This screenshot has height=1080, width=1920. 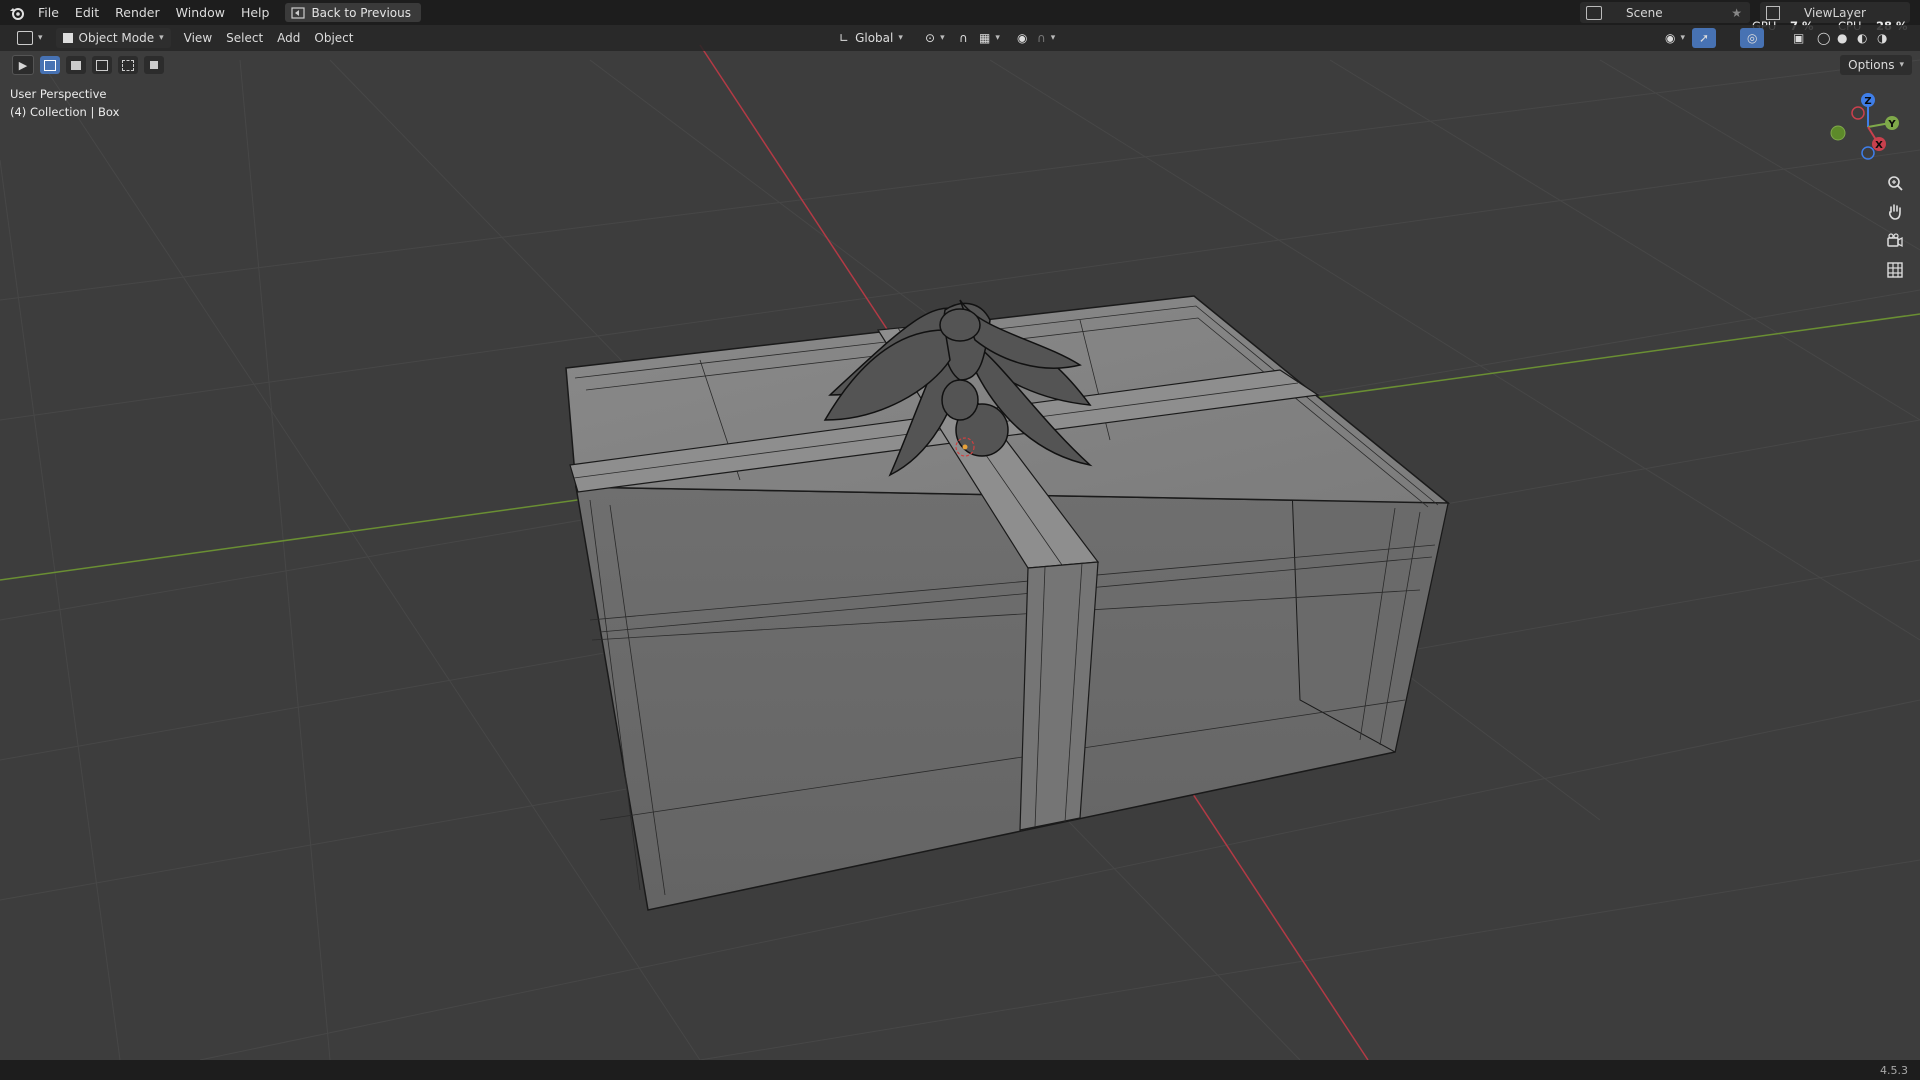 I want to click on mode-subtract-button, so click(x=102, y=65).